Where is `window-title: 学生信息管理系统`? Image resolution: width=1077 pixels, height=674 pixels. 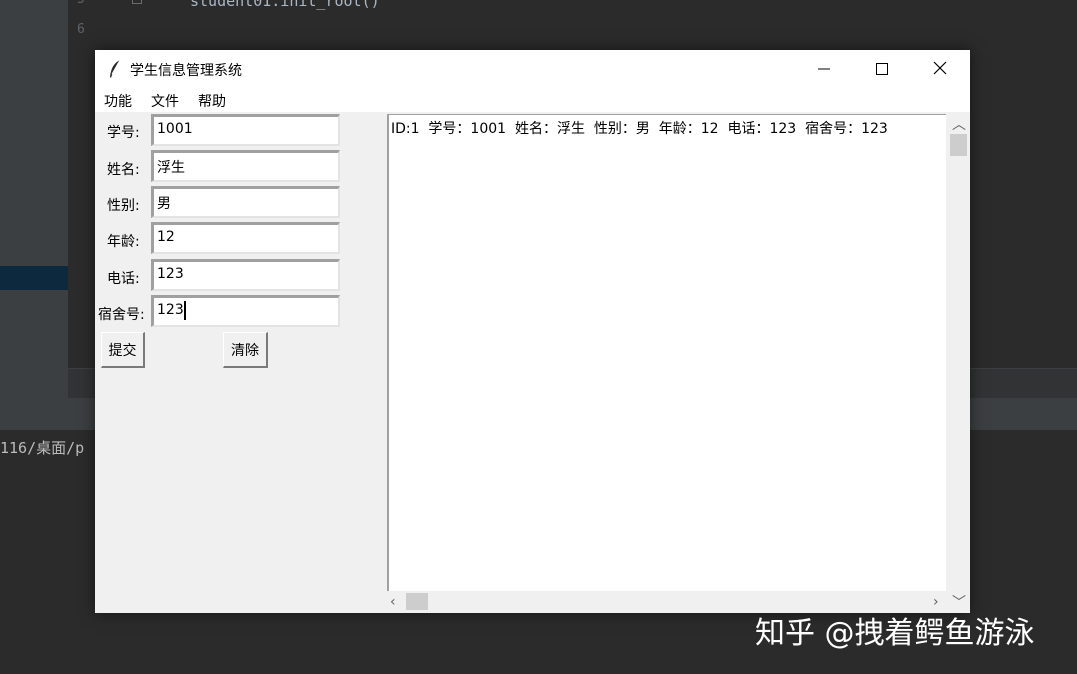
window-title: 学生信息管理系统 is located at coordinates (186, 71).